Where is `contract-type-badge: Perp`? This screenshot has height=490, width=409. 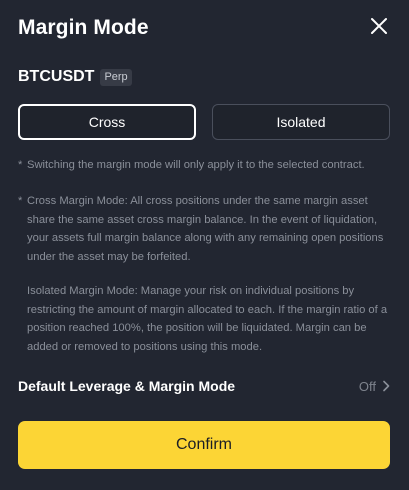
contract-type-badge: Perp is located at coordinates (116, 77).